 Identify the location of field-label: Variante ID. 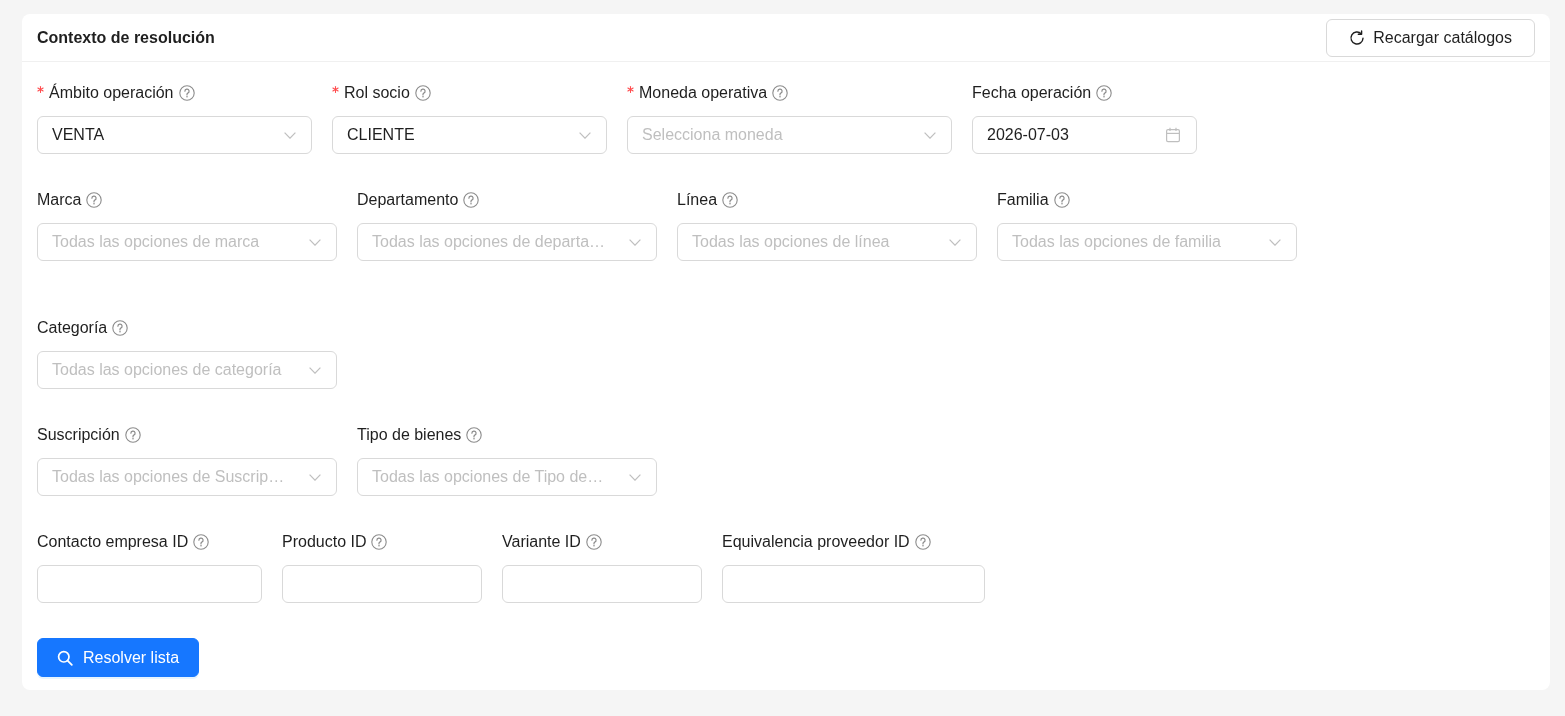
(541, 542).